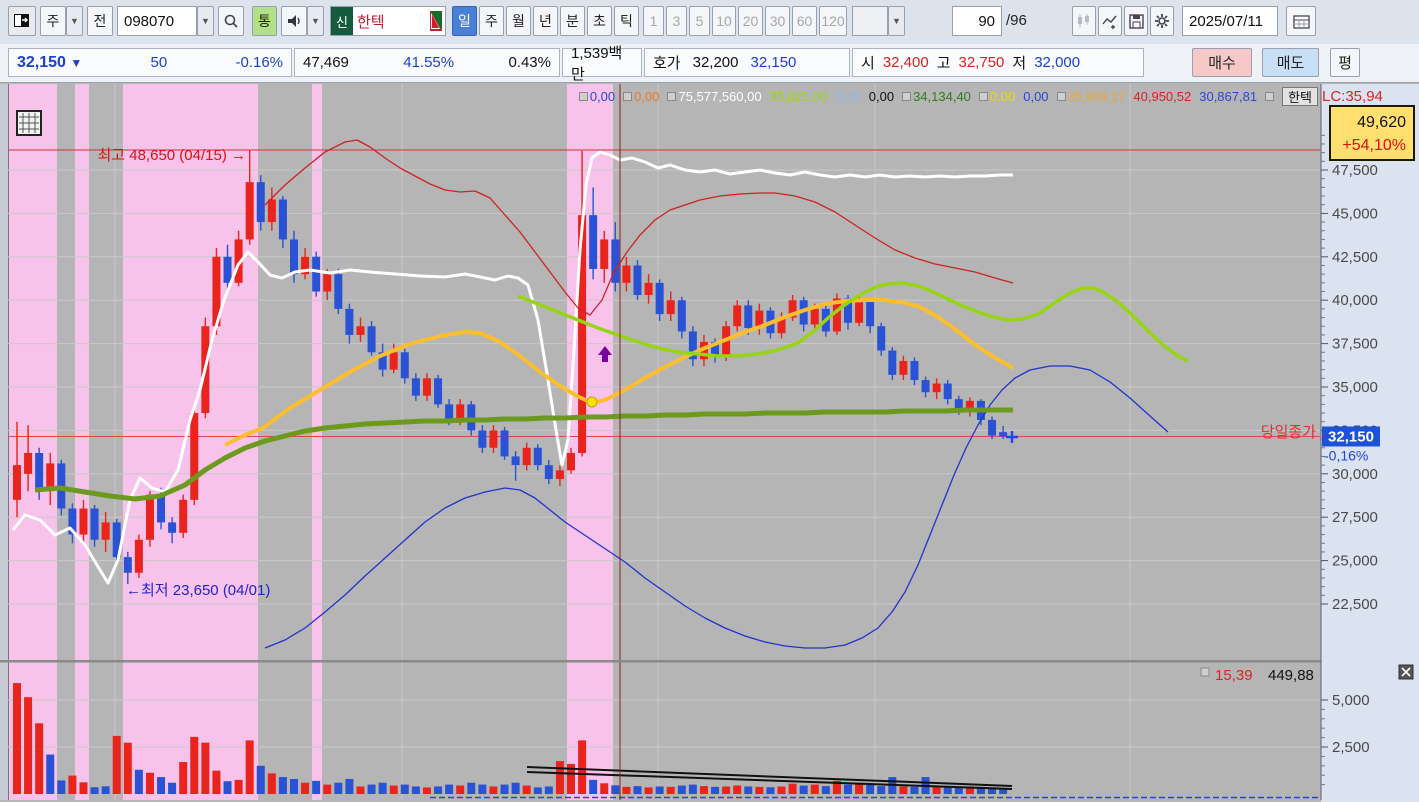 The image size is (1419, 802). What do you see at coordinates (1300, 96) in the screenshot?
I see `legend-stock-name: 한텍` at bounding box center [1300, 96].